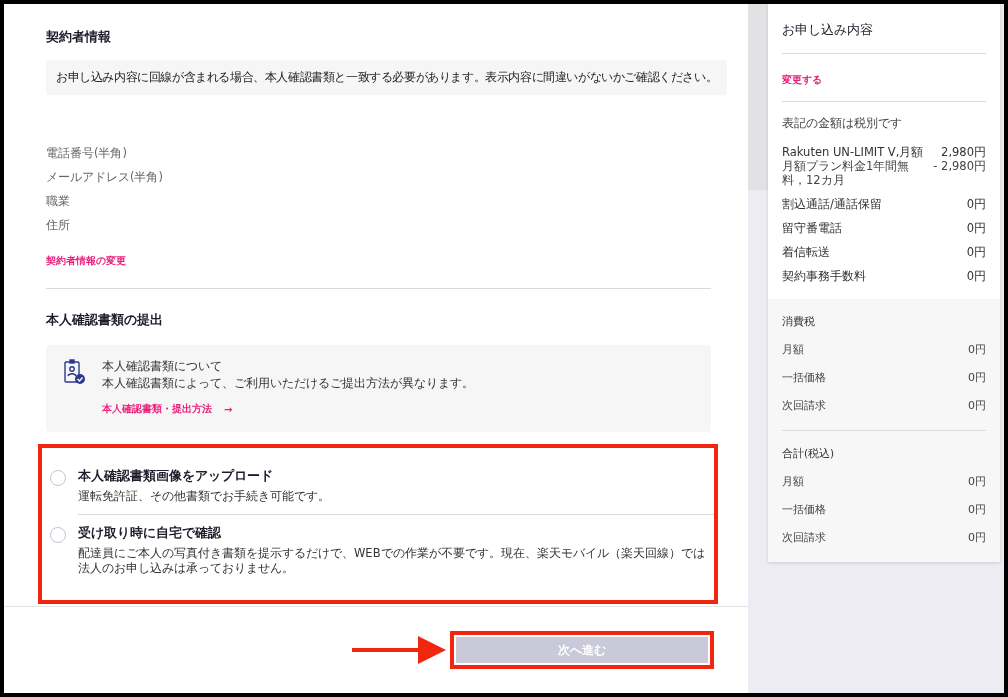 This screenshot has width=1008, height=697. Describe the element at coordinates (150, 533) in the screenshot. I see `option-title: 受け取り時に自宅で確認` at that location.